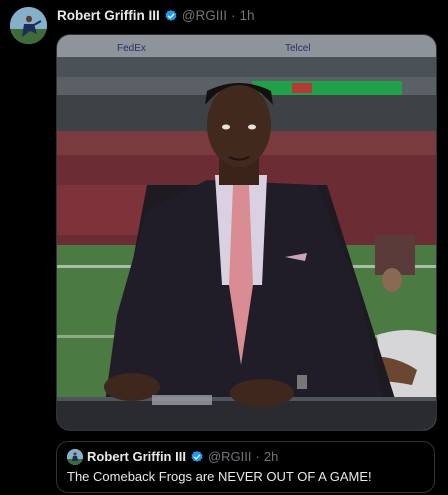 The height and width of the screenshot is (495, 448). I want to click on tweet-header: Robert Griffin III @RGIII · 1h, so click(156, 16).